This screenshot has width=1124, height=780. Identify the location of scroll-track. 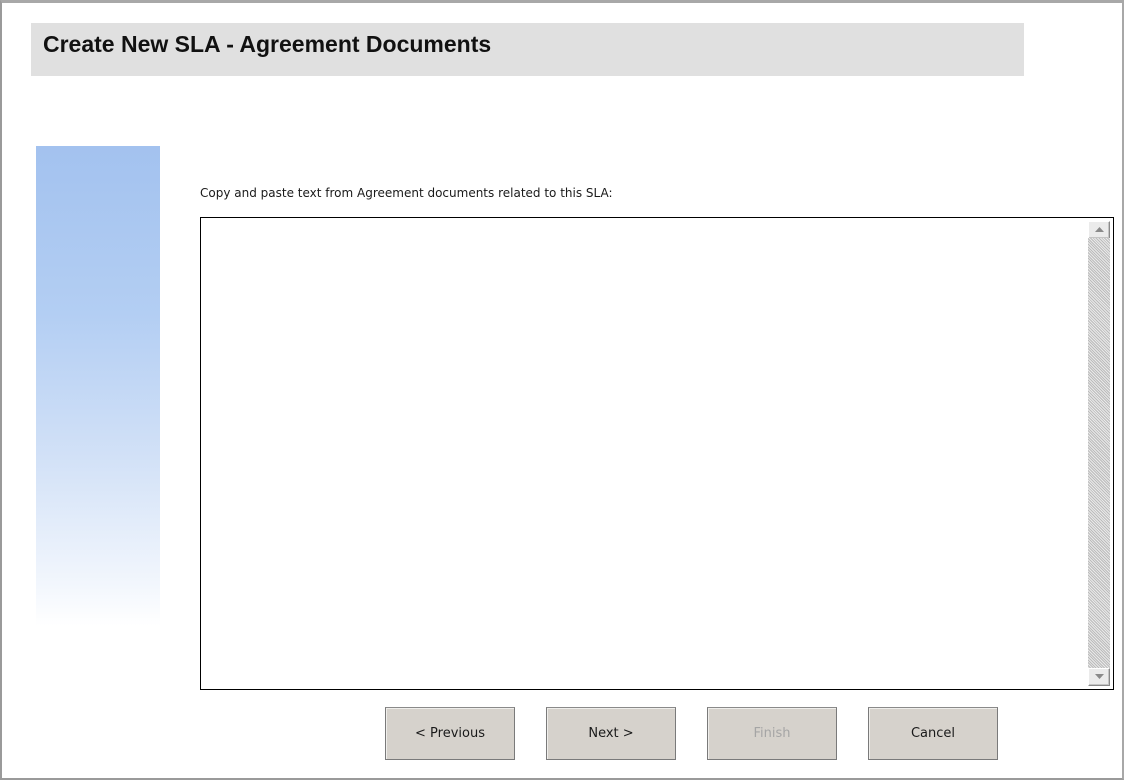
(1099, 453).